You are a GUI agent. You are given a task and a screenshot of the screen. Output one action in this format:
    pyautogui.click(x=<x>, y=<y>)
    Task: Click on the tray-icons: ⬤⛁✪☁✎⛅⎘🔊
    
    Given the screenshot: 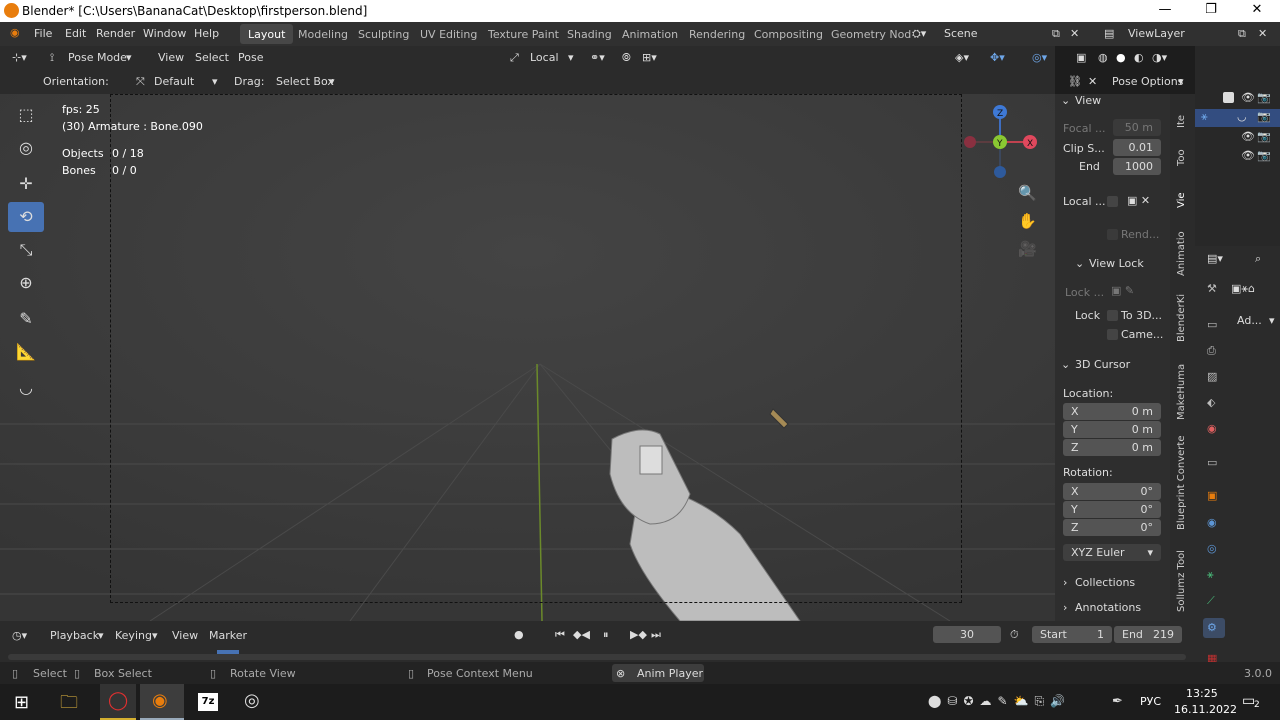 What is the action you would take?
    pyautogui.click(x=999, y=701)
    